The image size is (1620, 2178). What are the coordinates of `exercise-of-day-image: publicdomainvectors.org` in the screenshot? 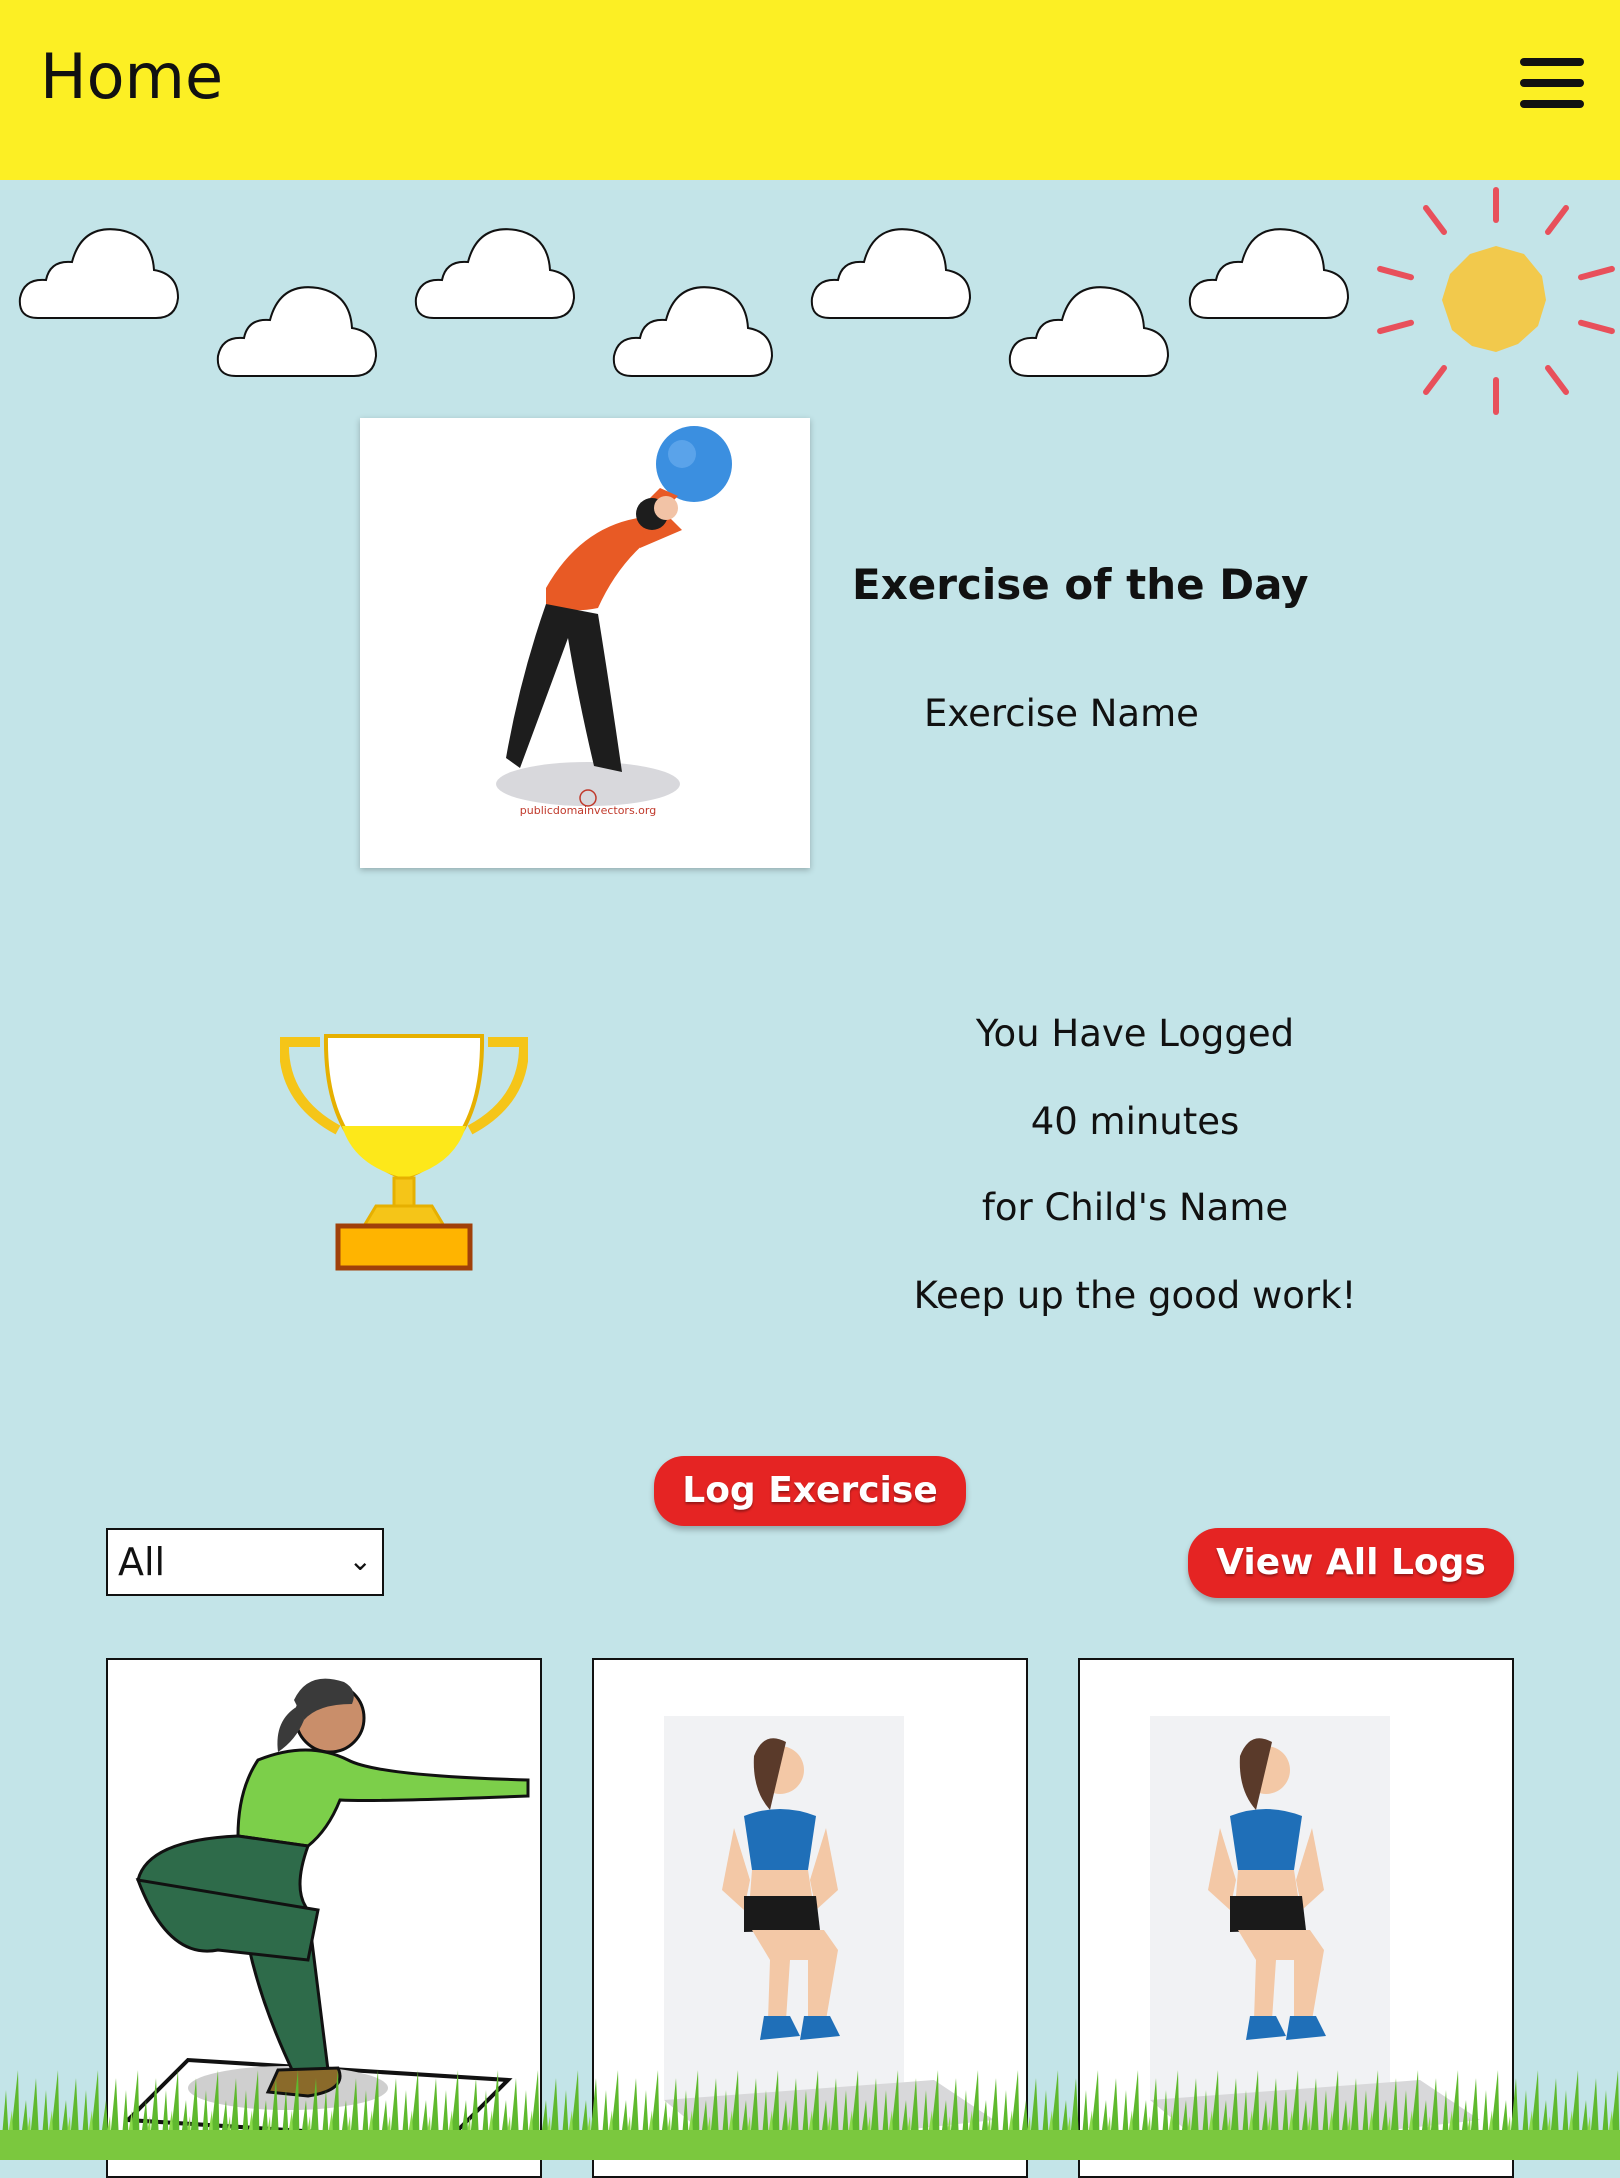 It's located at (585, 643).